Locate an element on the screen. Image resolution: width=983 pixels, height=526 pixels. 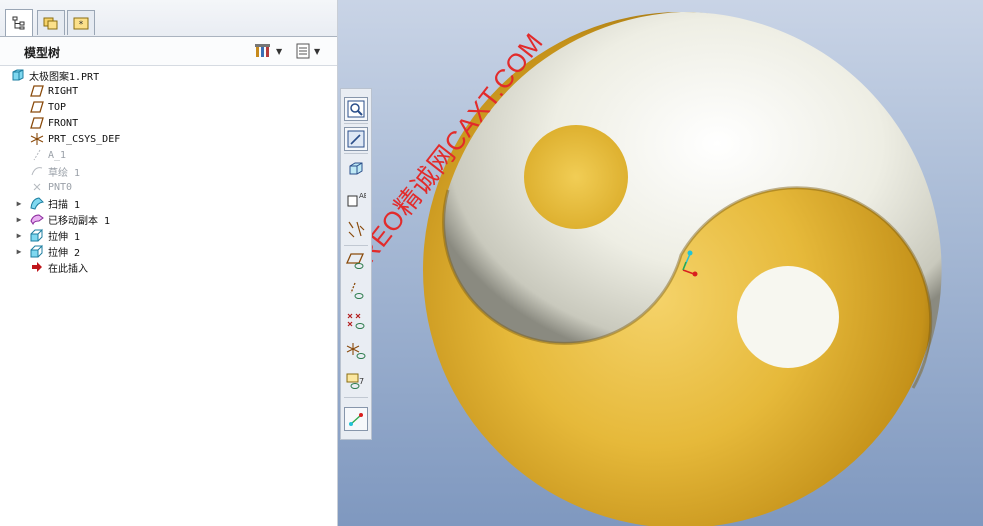
tree-node-label: PRT_CSYS_DEF is located at coordinates (84, 139).